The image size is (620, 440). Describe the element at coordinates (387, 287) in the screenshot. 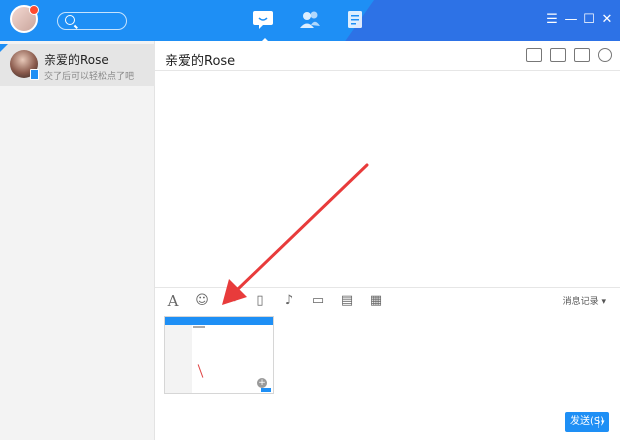

I see `input-divider` at that location.